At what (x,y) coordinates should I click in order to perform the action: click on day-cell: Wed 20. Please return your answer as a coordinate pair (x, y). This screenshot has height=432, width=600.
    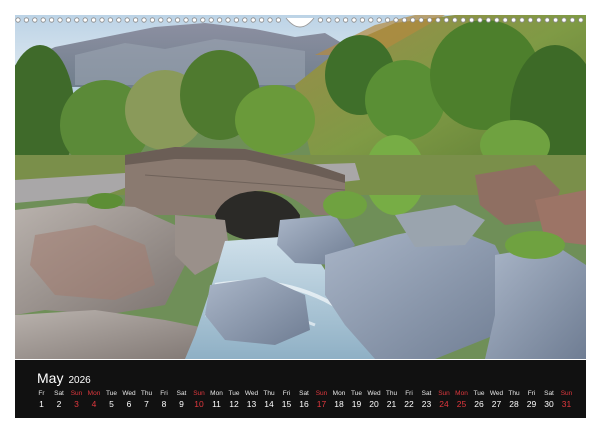
    Looking at the image, I should click on (374, 401).